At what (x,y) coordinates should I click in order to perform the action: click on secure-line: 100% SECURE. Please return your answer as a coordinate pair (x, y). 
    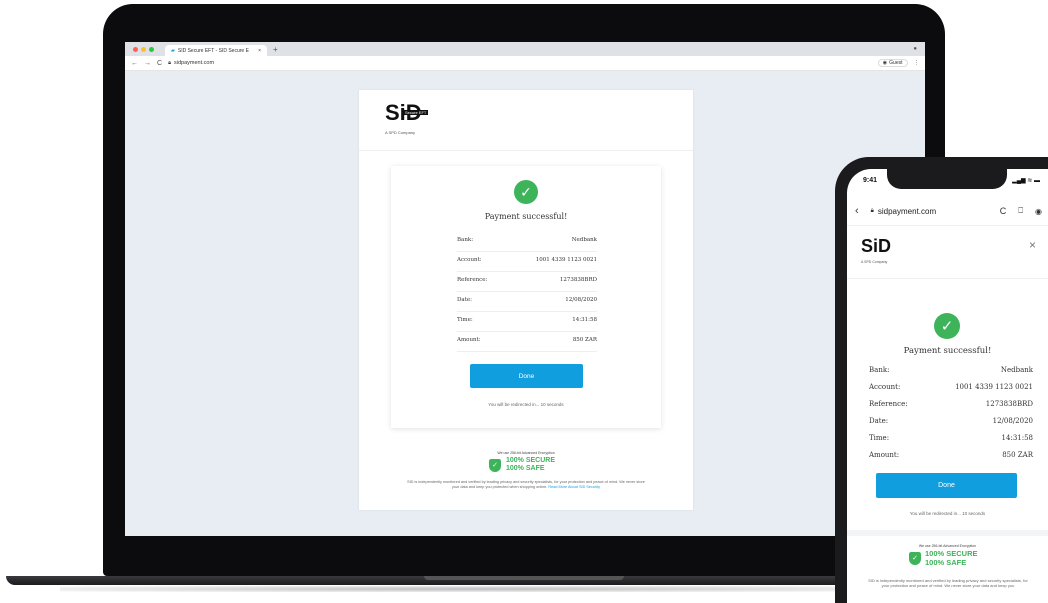
    Looking at the image, I should click on (531, 460).